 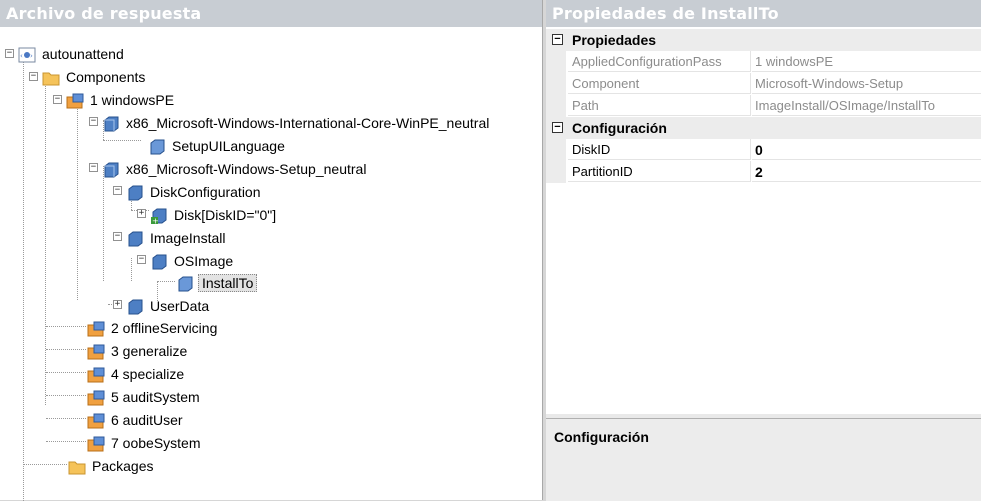 What do you see at coordinates (152, 328) in the screenshot?
I see `tree-node-offlineservicing: 2 offlineServicing` at bounding box center [152, 328].